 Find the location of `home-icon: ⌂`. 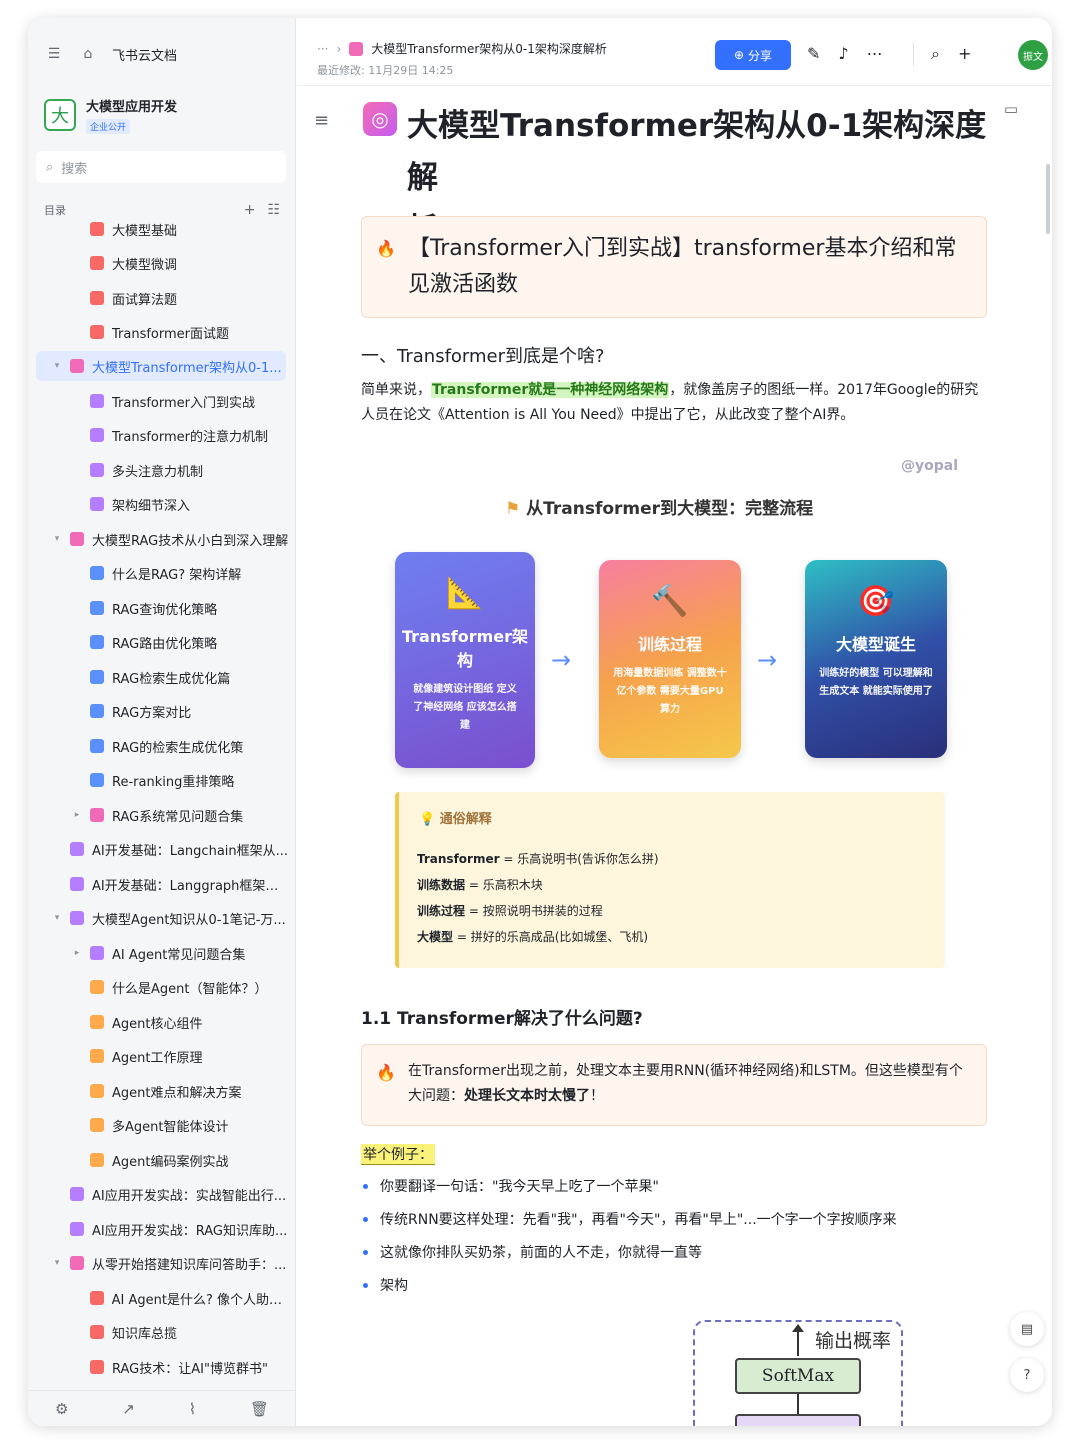

home-icon: ⌂ is located at coordinates (88, 54).